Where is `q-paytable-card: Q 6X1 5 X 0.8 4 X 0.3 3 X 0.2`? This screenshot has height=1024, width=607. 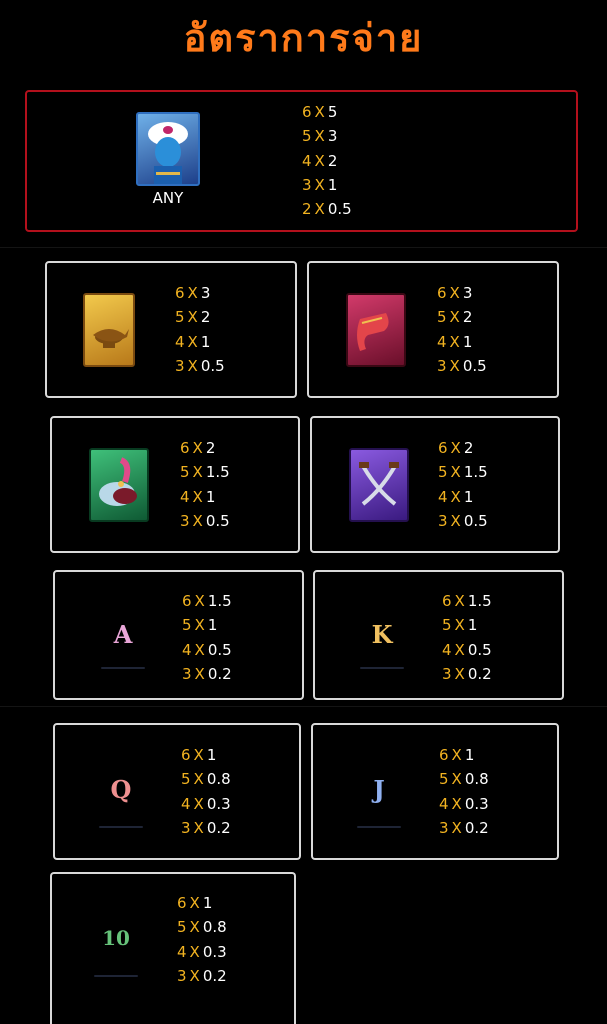 q-paytable-card: Q 6X1 5 X 0.8 4 X 0.3 3 X 0.2 is located at coordinates (177, 791).